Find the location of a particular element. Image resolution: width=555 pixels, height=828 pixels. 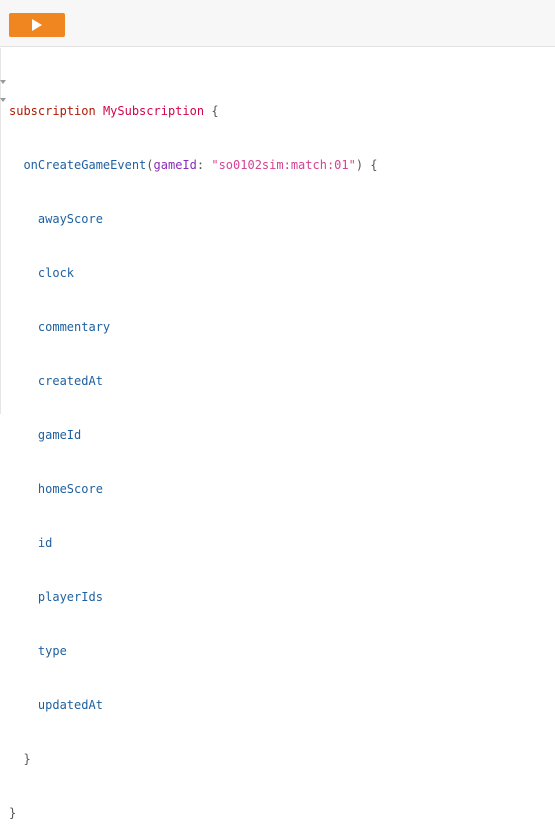

close-paren-brace: ) { is located at coordinates (366, 165).